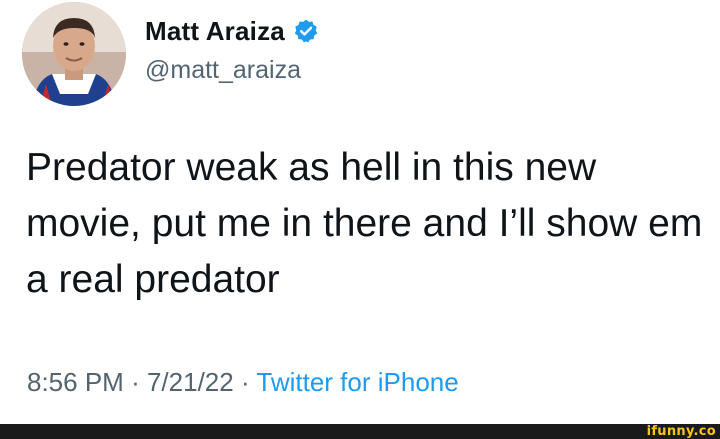 This screenshot has height=439, width=720. What do you see at coordinates (215, 31) in the screenshot?
I see `display-name: Matt Araiza` at bounding box center [215, 31].